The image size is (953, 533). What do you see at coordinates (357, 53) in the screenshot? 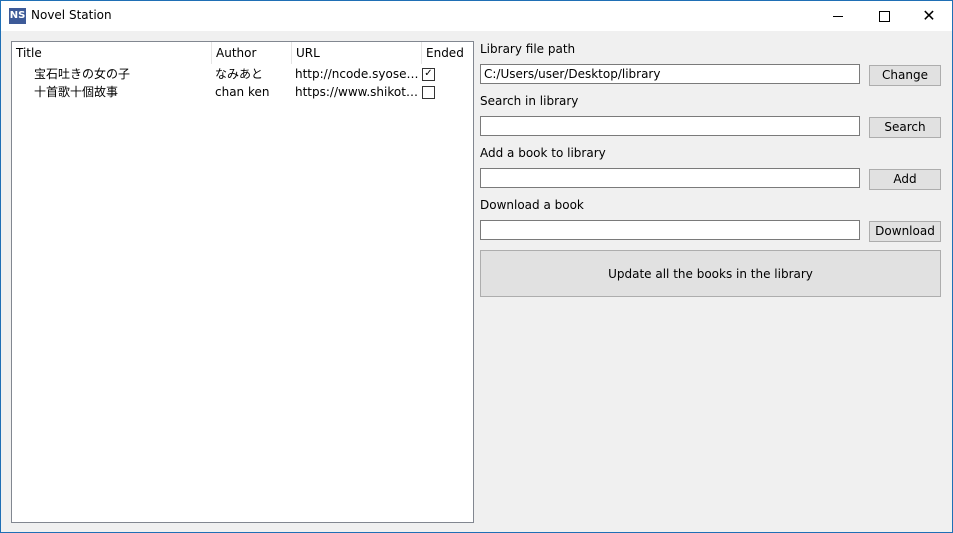
I see `column-header-url: URL` at bounding box center [357, 53].